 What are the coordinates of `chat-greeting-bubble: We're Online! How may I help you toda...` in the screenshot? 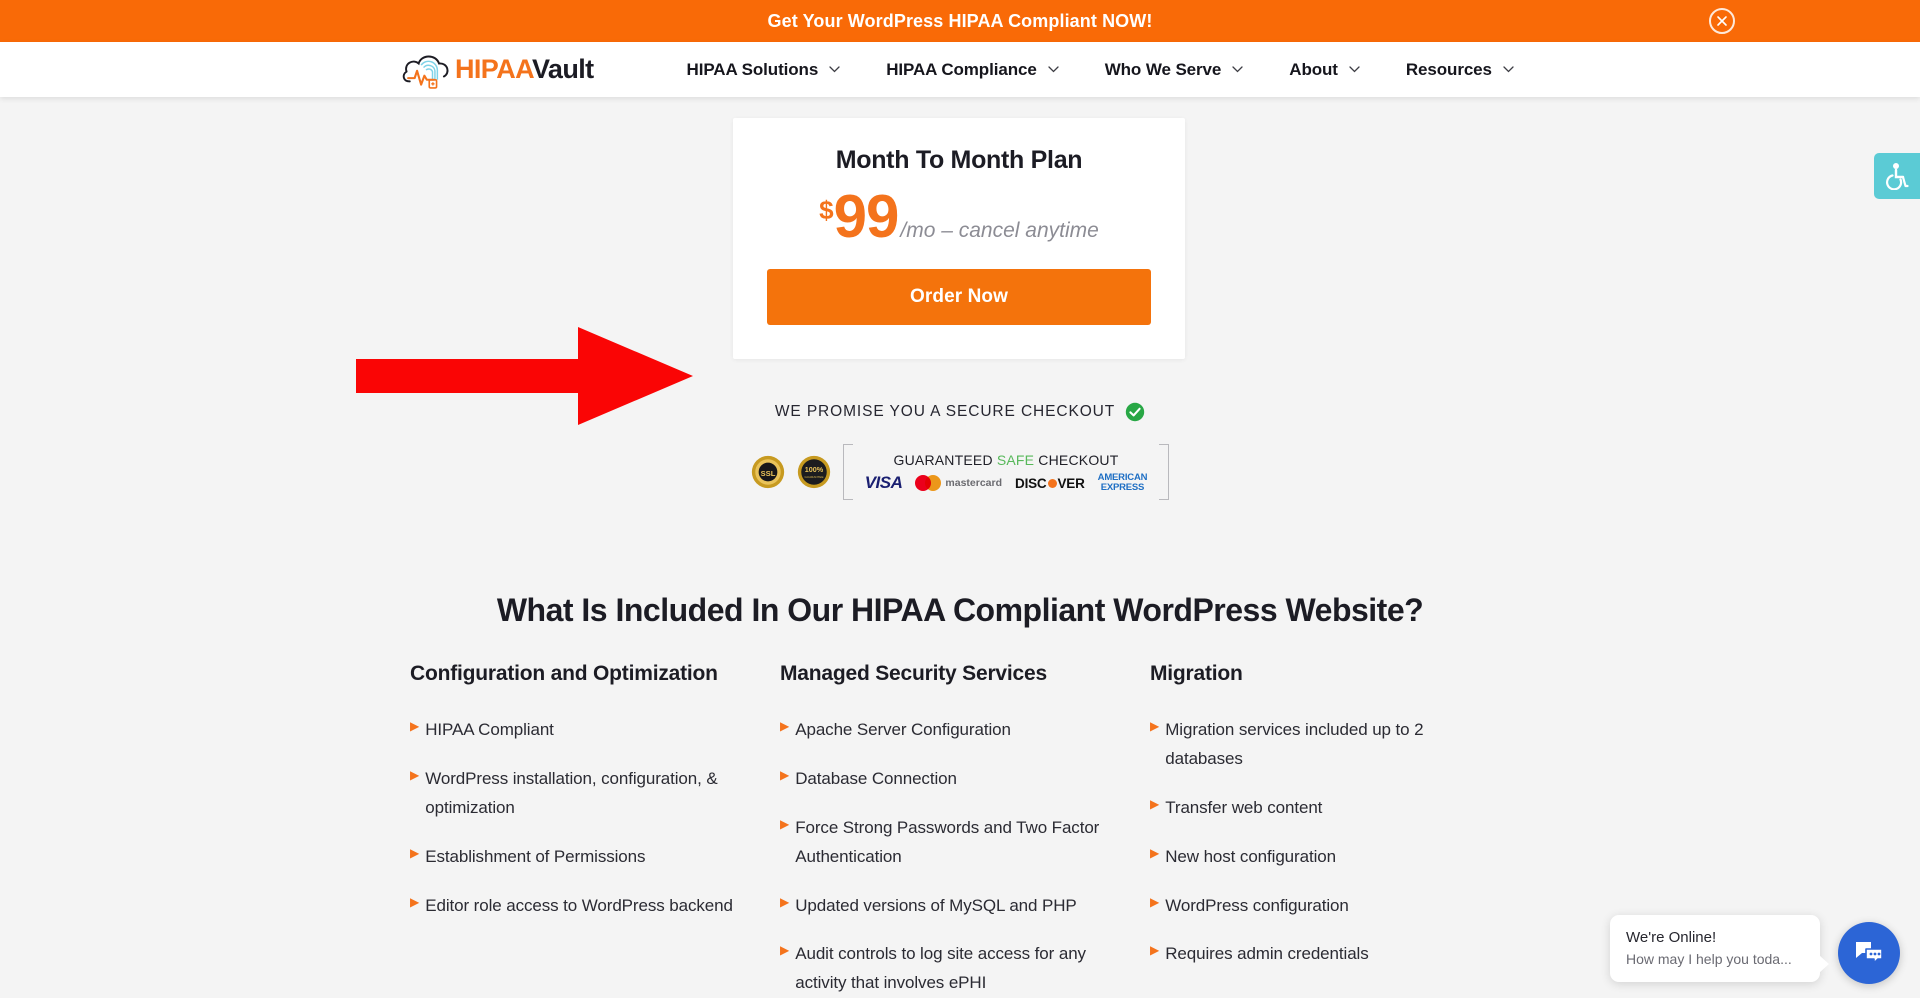 It's located at (1719, 948).